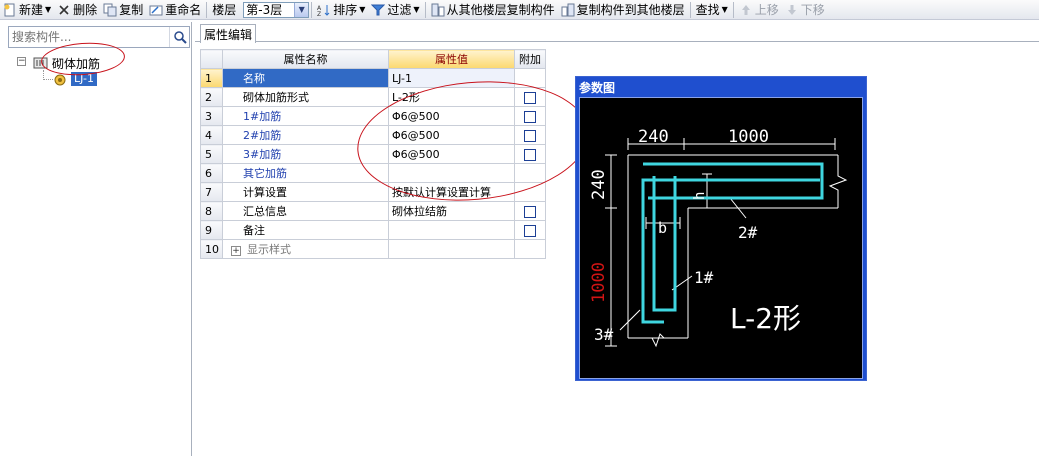 The image size is (1039, 456). Describe the element at coordinates (500, 10) in the screenshot. I see `copy-from-floor-label: 从其他楼层复制构件` at that location.